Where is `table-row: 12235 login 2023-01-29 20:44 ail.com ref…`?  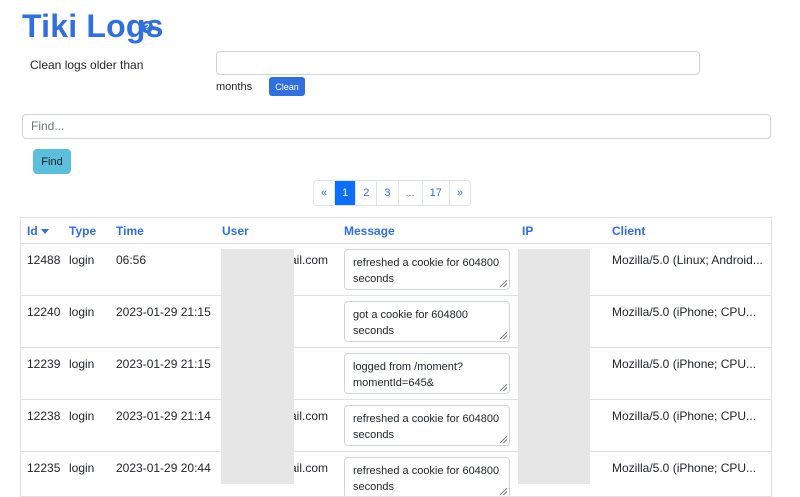
table-row: 12235 login 2023-01-29 20:44 ail.com ref… is located at coordinates (396, 474).